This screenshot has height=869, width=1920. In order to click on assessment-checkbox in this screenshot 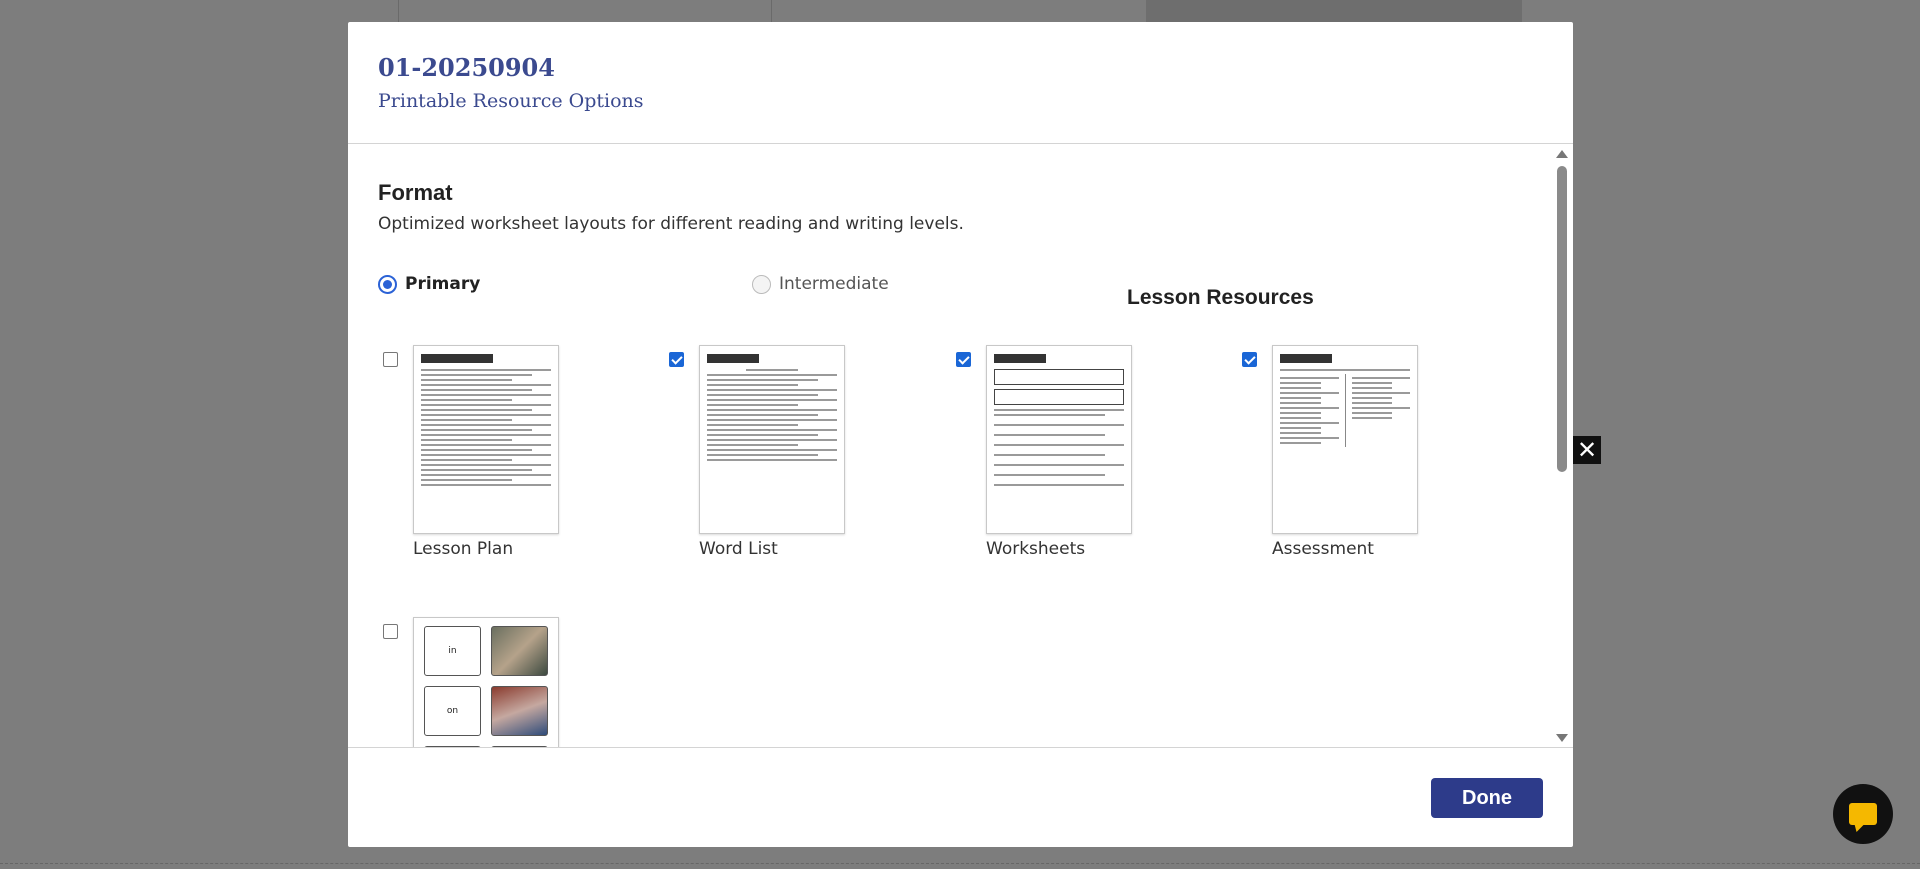, I will do `click(1249, 359)`.